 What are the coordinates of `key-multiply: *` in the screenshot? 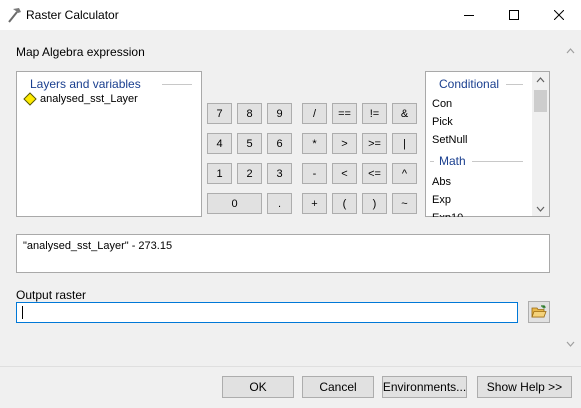 It's located at (314, 143).